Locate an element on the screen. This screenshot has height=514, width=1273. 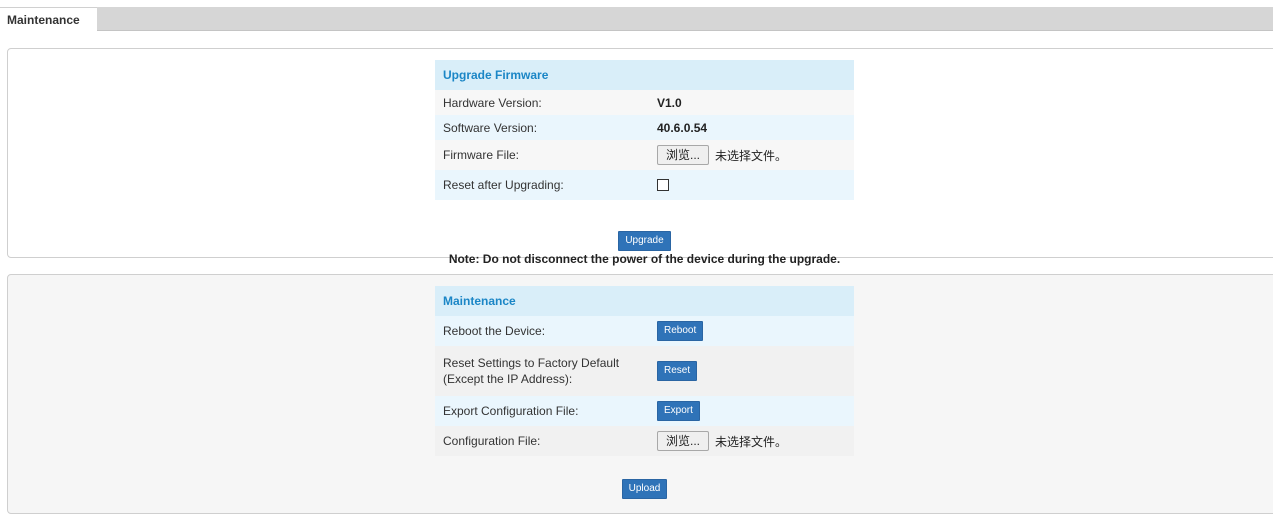
tab-bar: Maintenance is located at coordinates (636, 16).